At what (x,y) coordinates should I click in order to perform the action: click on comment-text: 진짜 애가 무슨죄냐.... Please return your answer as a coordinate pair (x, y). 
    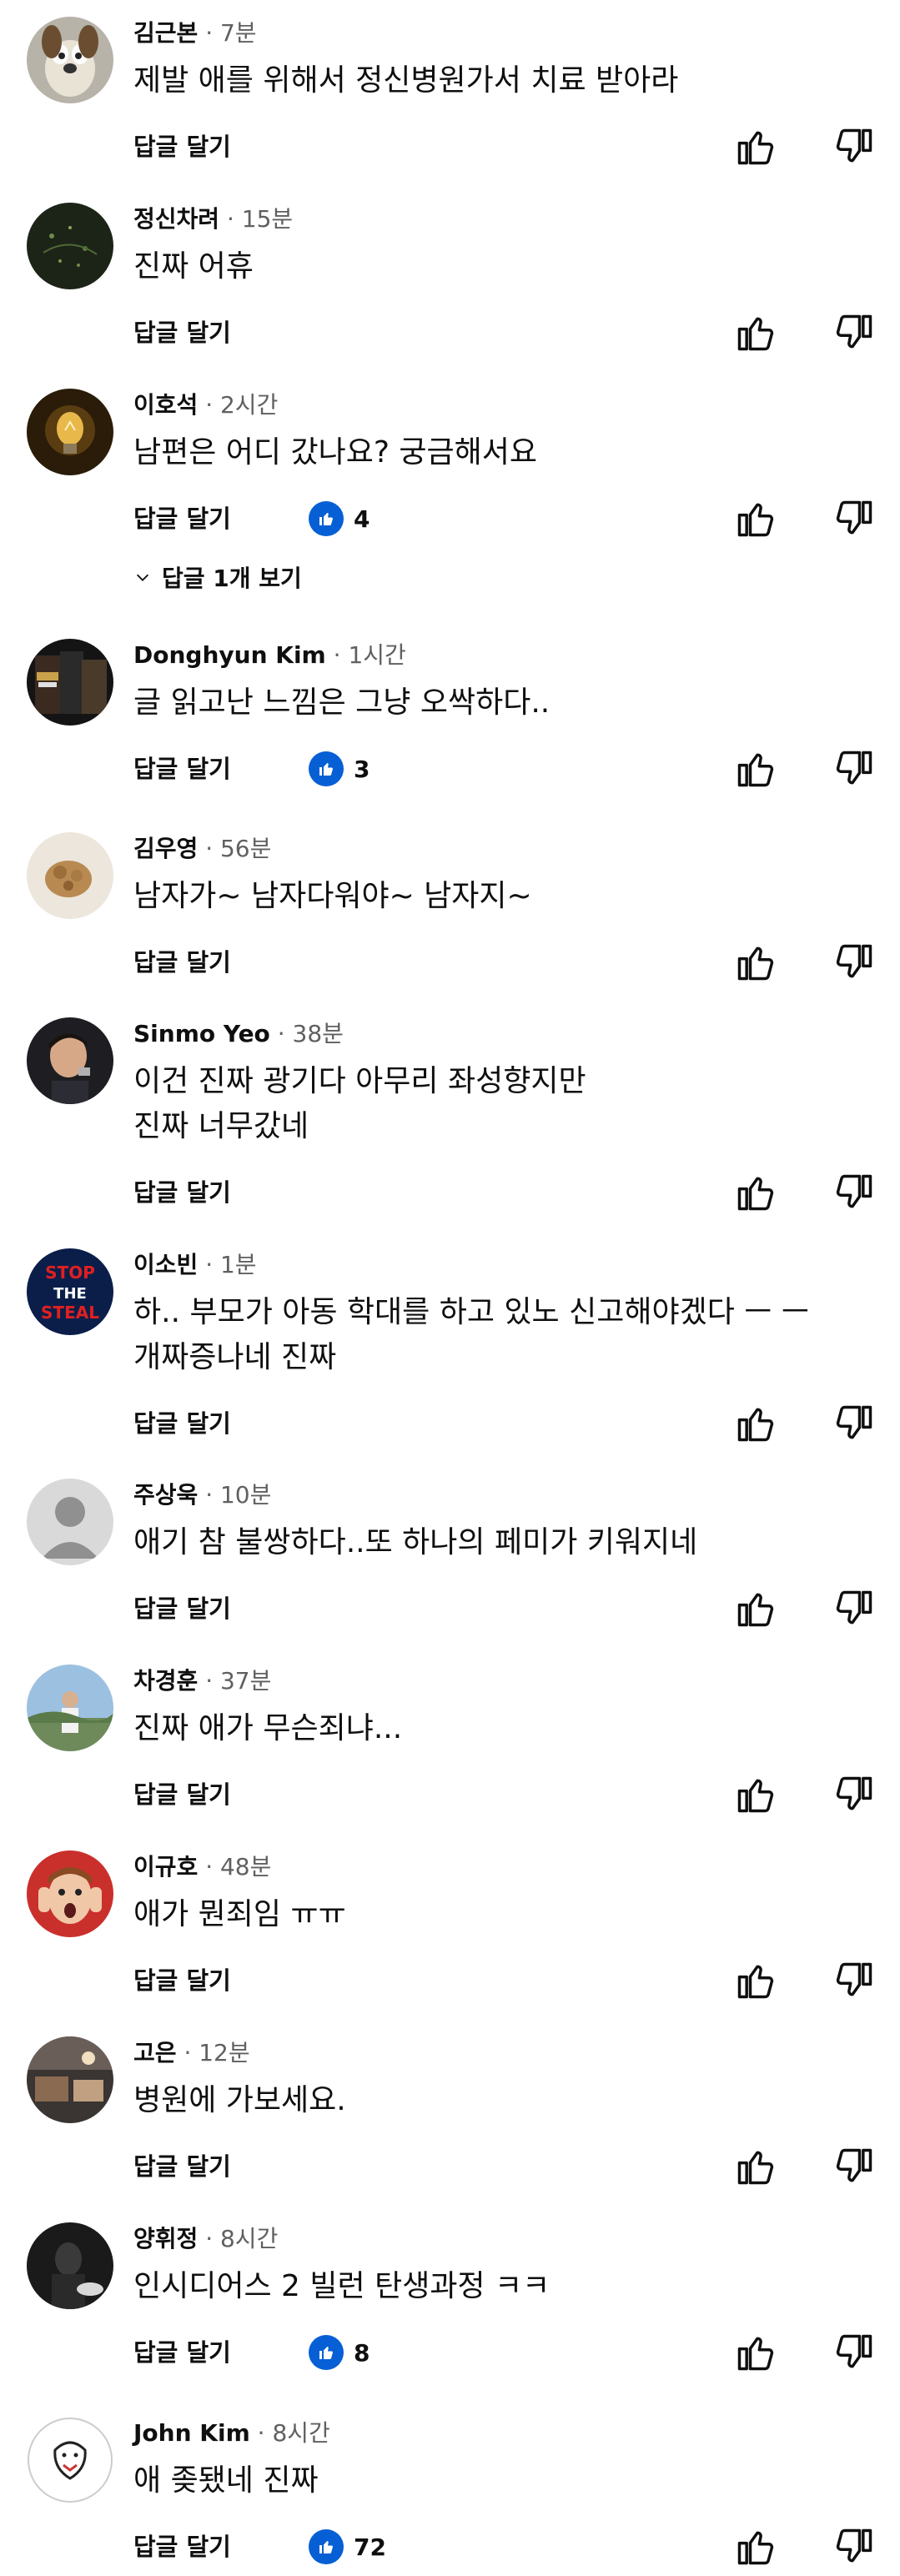
    Looking at the image, I should click on (268, 1728).